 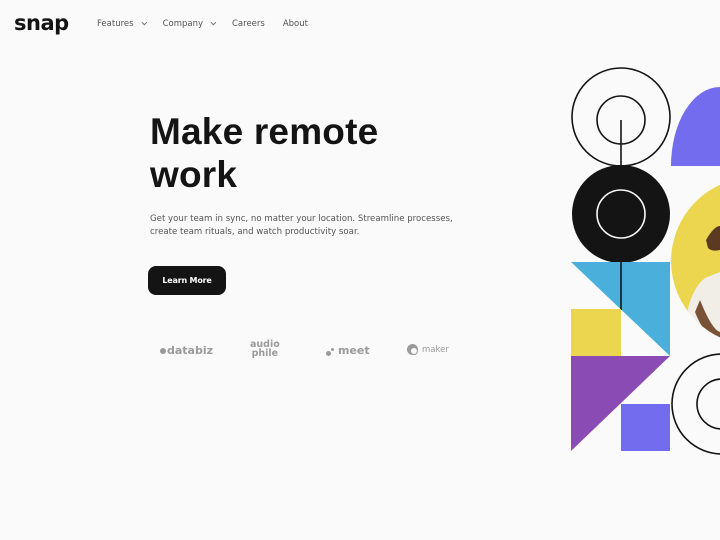 What do you see at coordinates (190, 350) in the screenshot?
I see `client-logo-text: databiz` at bounding box center [190, 350].